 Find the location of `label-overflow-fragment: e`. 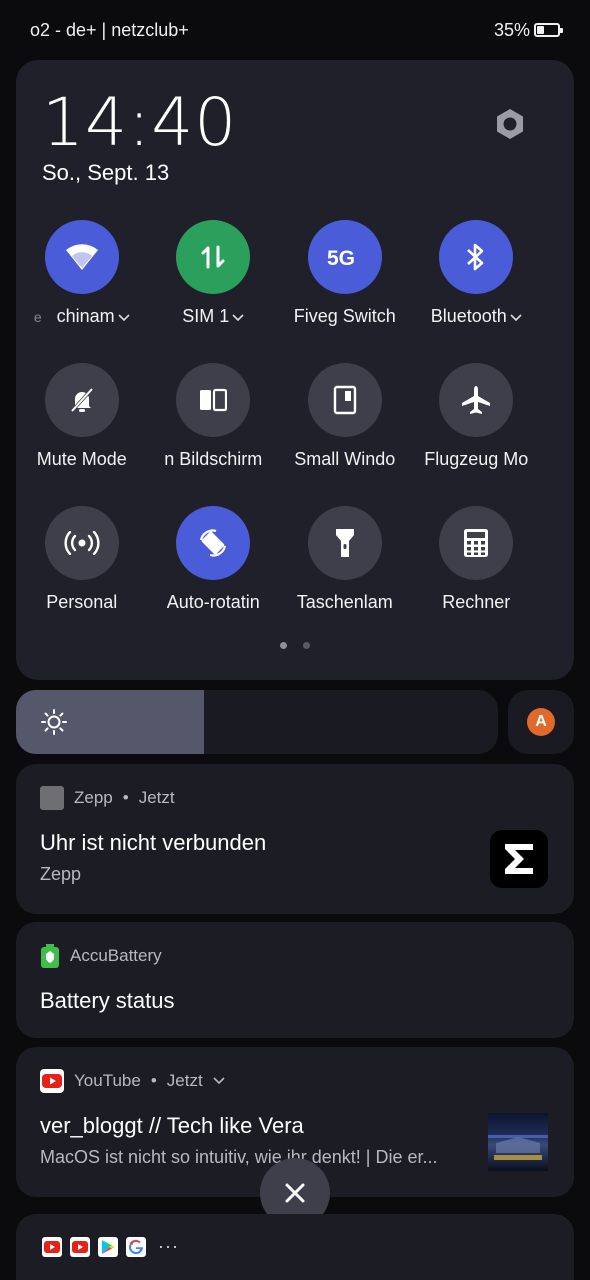

label-overflow-fragment: e is located at coordinates (37, 316).